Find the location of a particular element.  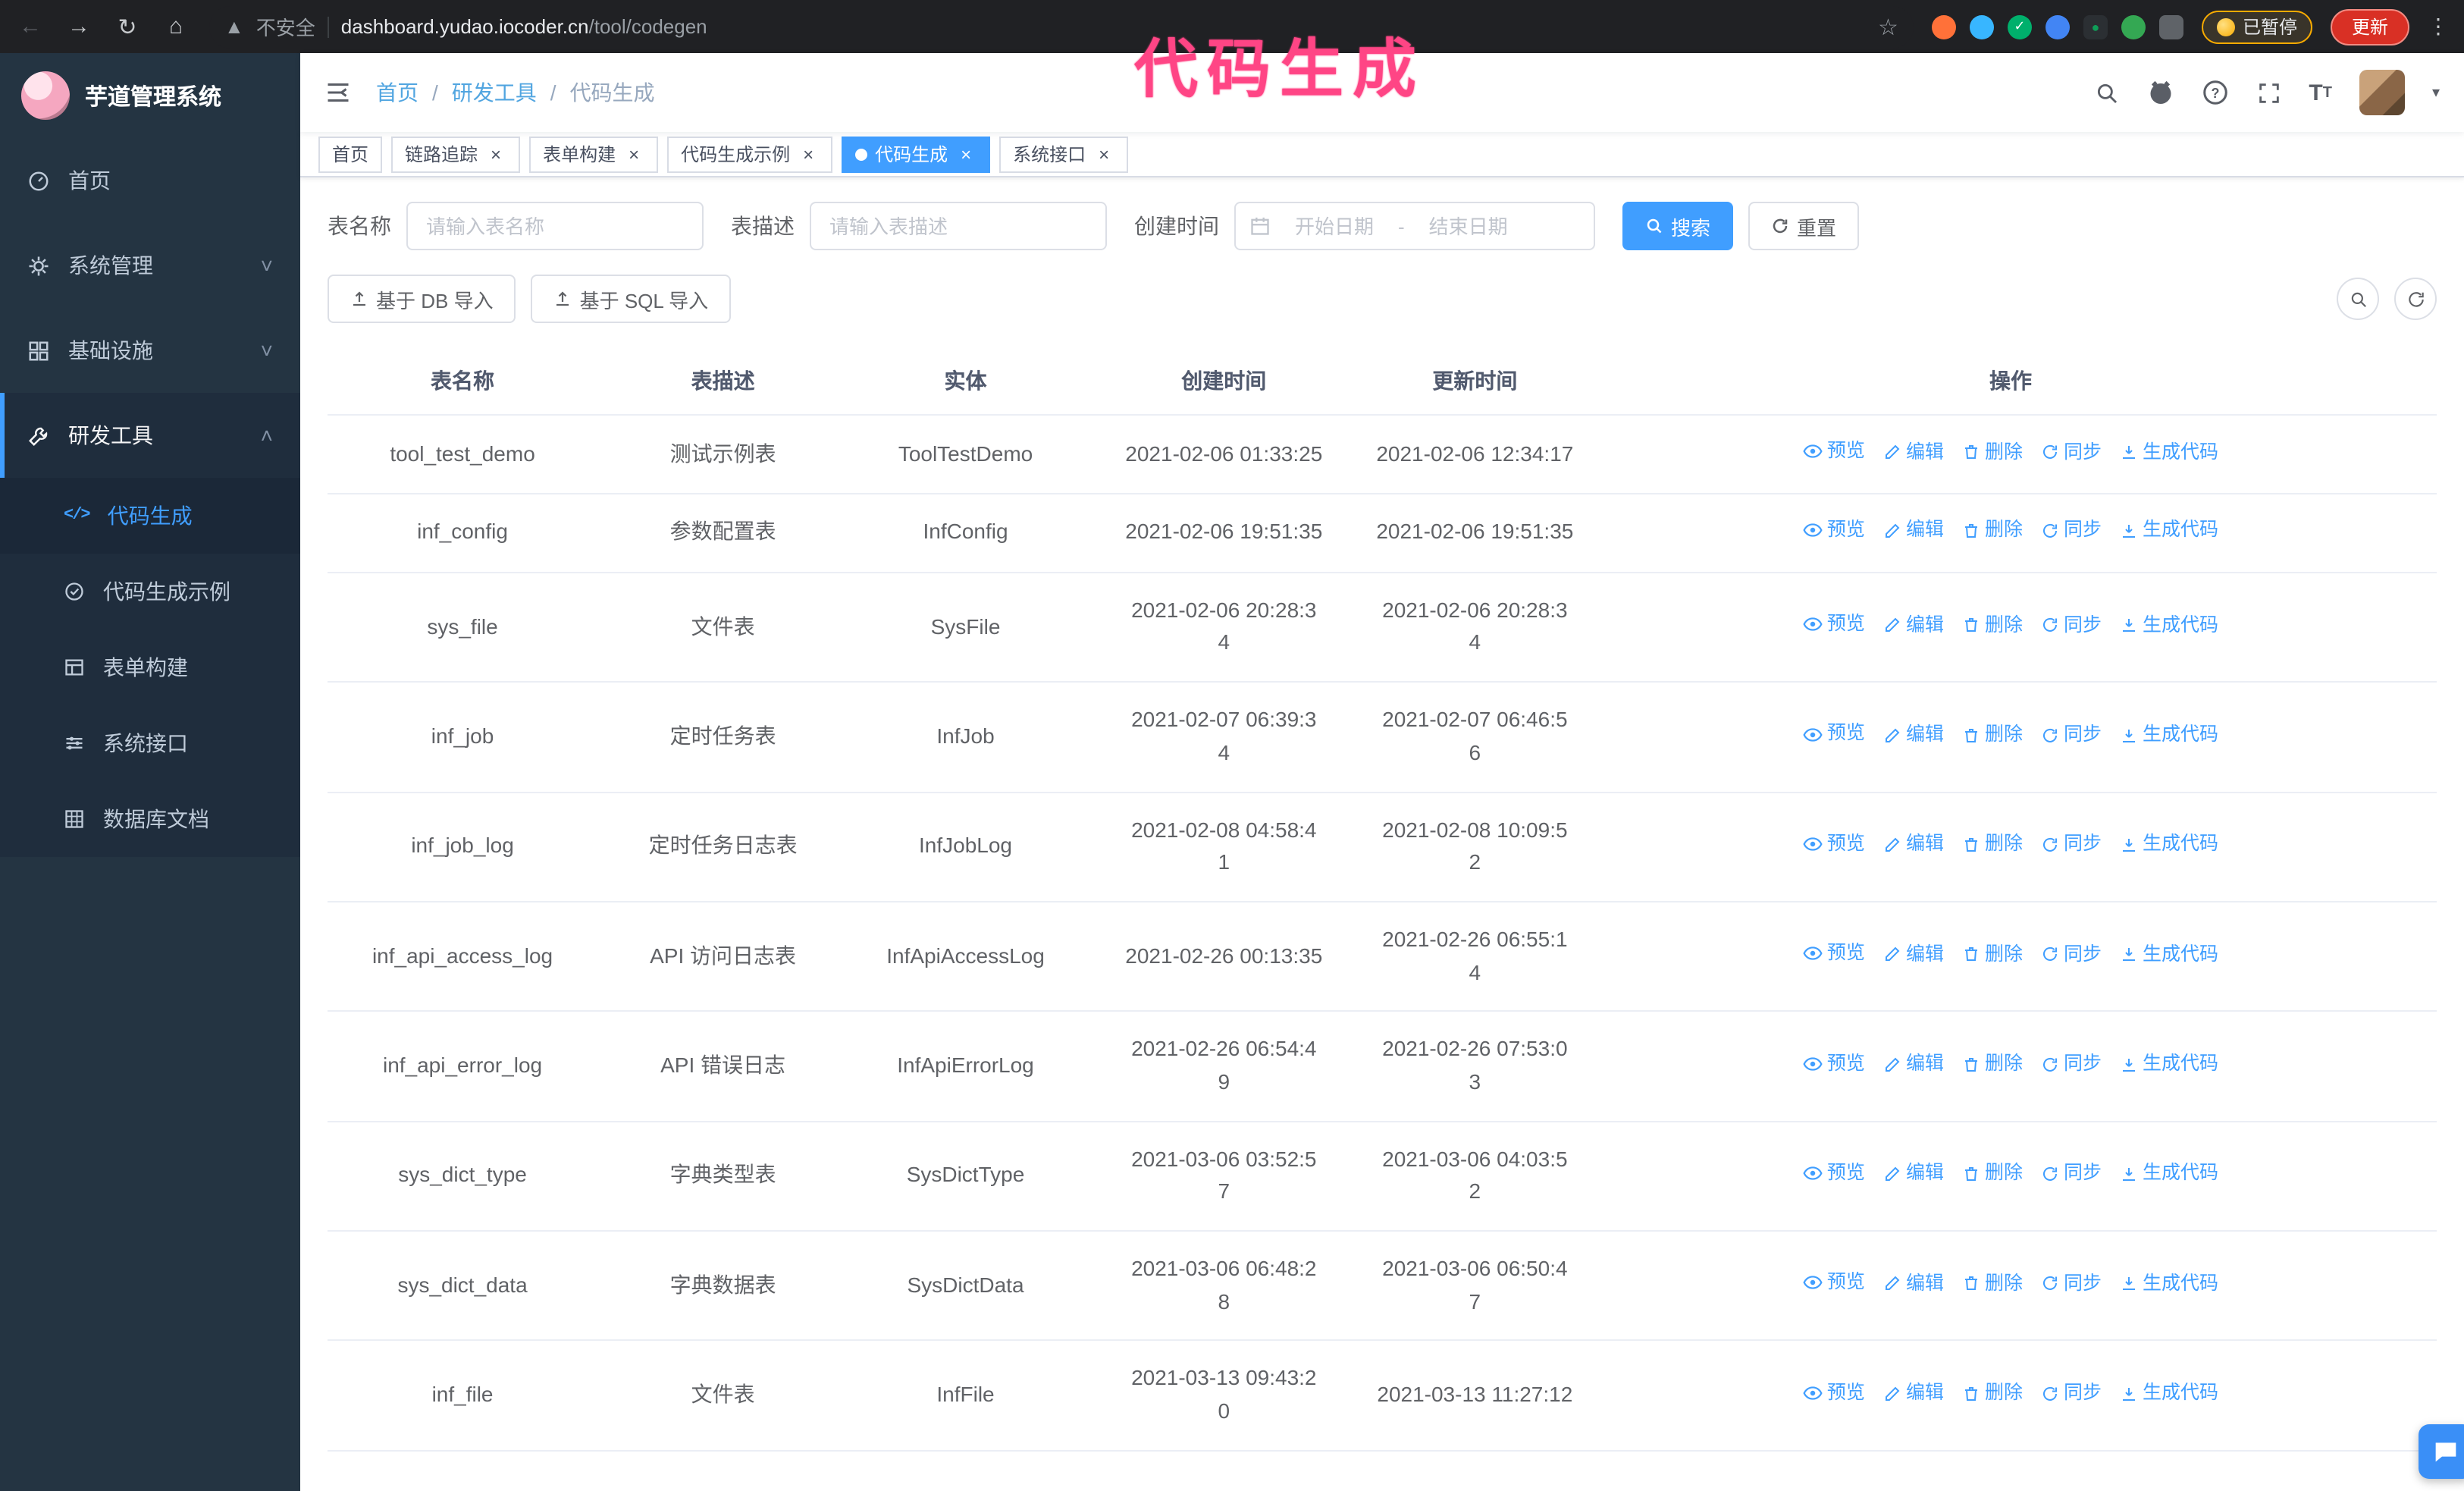

extensions-puzzle-icon is located at coordinates (2170, 26).